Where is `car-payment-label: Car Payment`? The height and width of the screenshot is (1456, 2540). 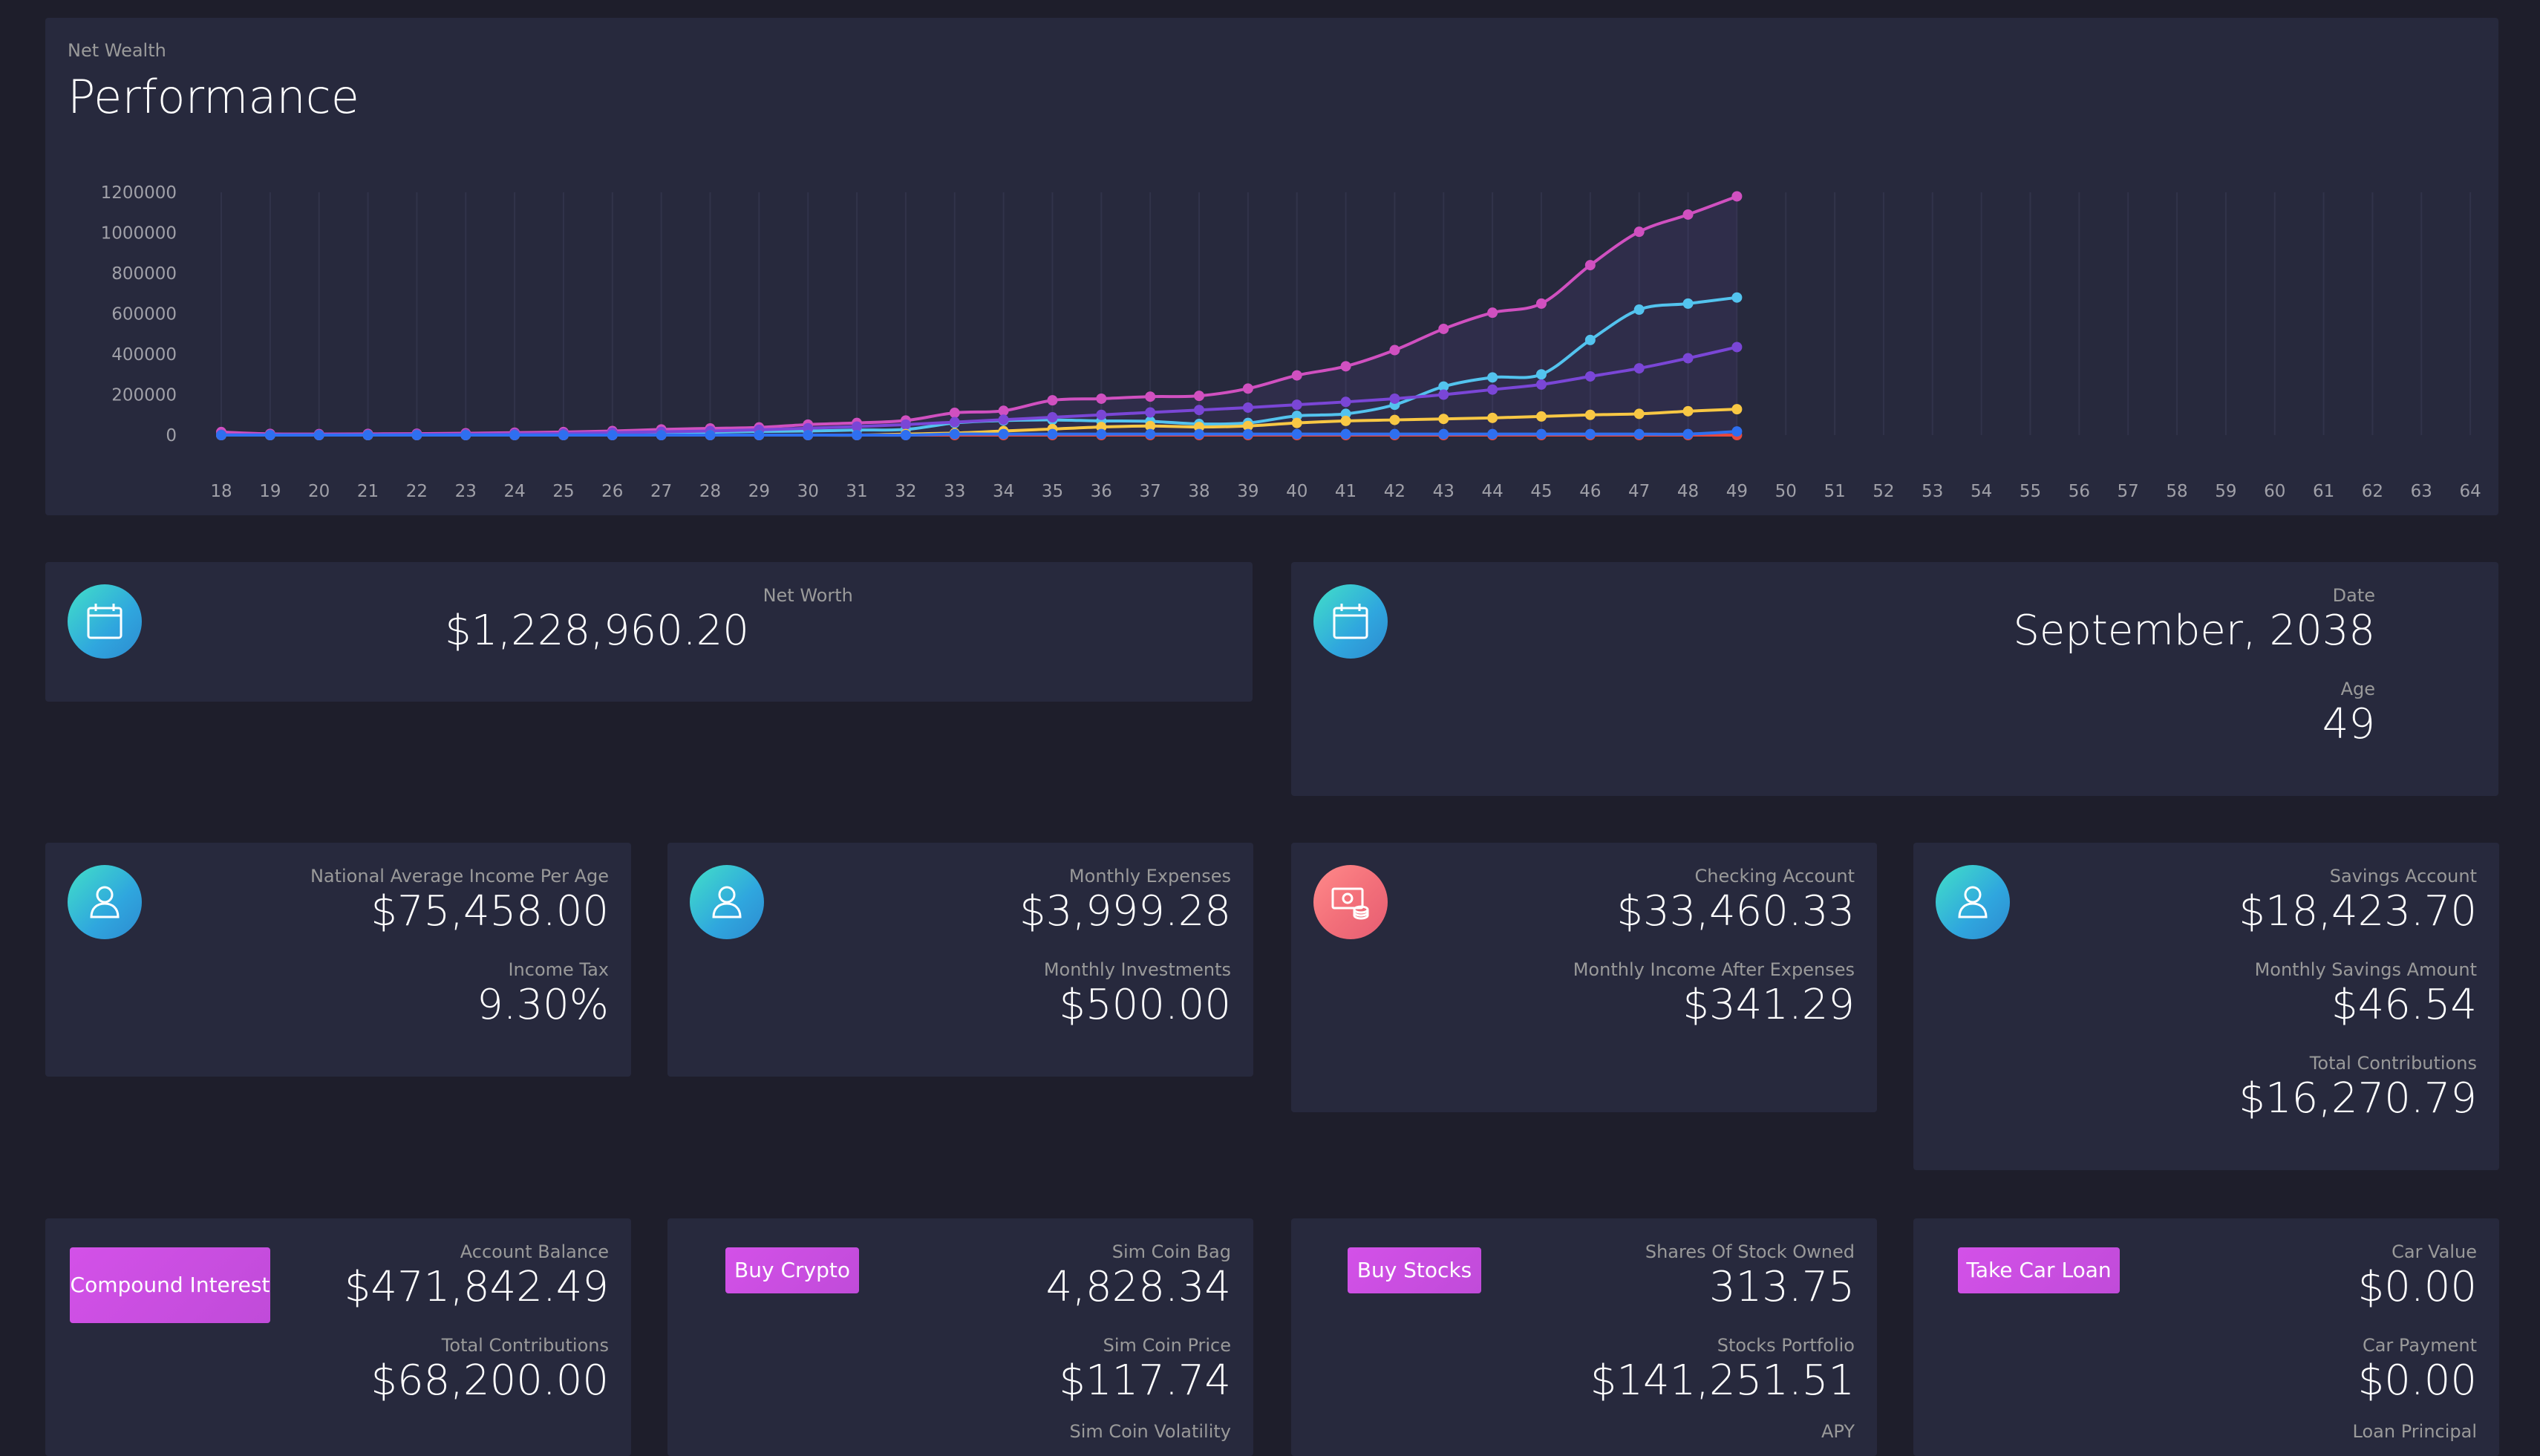 car-payment-label: Car Payment is located at coordinates (2420, 1346).